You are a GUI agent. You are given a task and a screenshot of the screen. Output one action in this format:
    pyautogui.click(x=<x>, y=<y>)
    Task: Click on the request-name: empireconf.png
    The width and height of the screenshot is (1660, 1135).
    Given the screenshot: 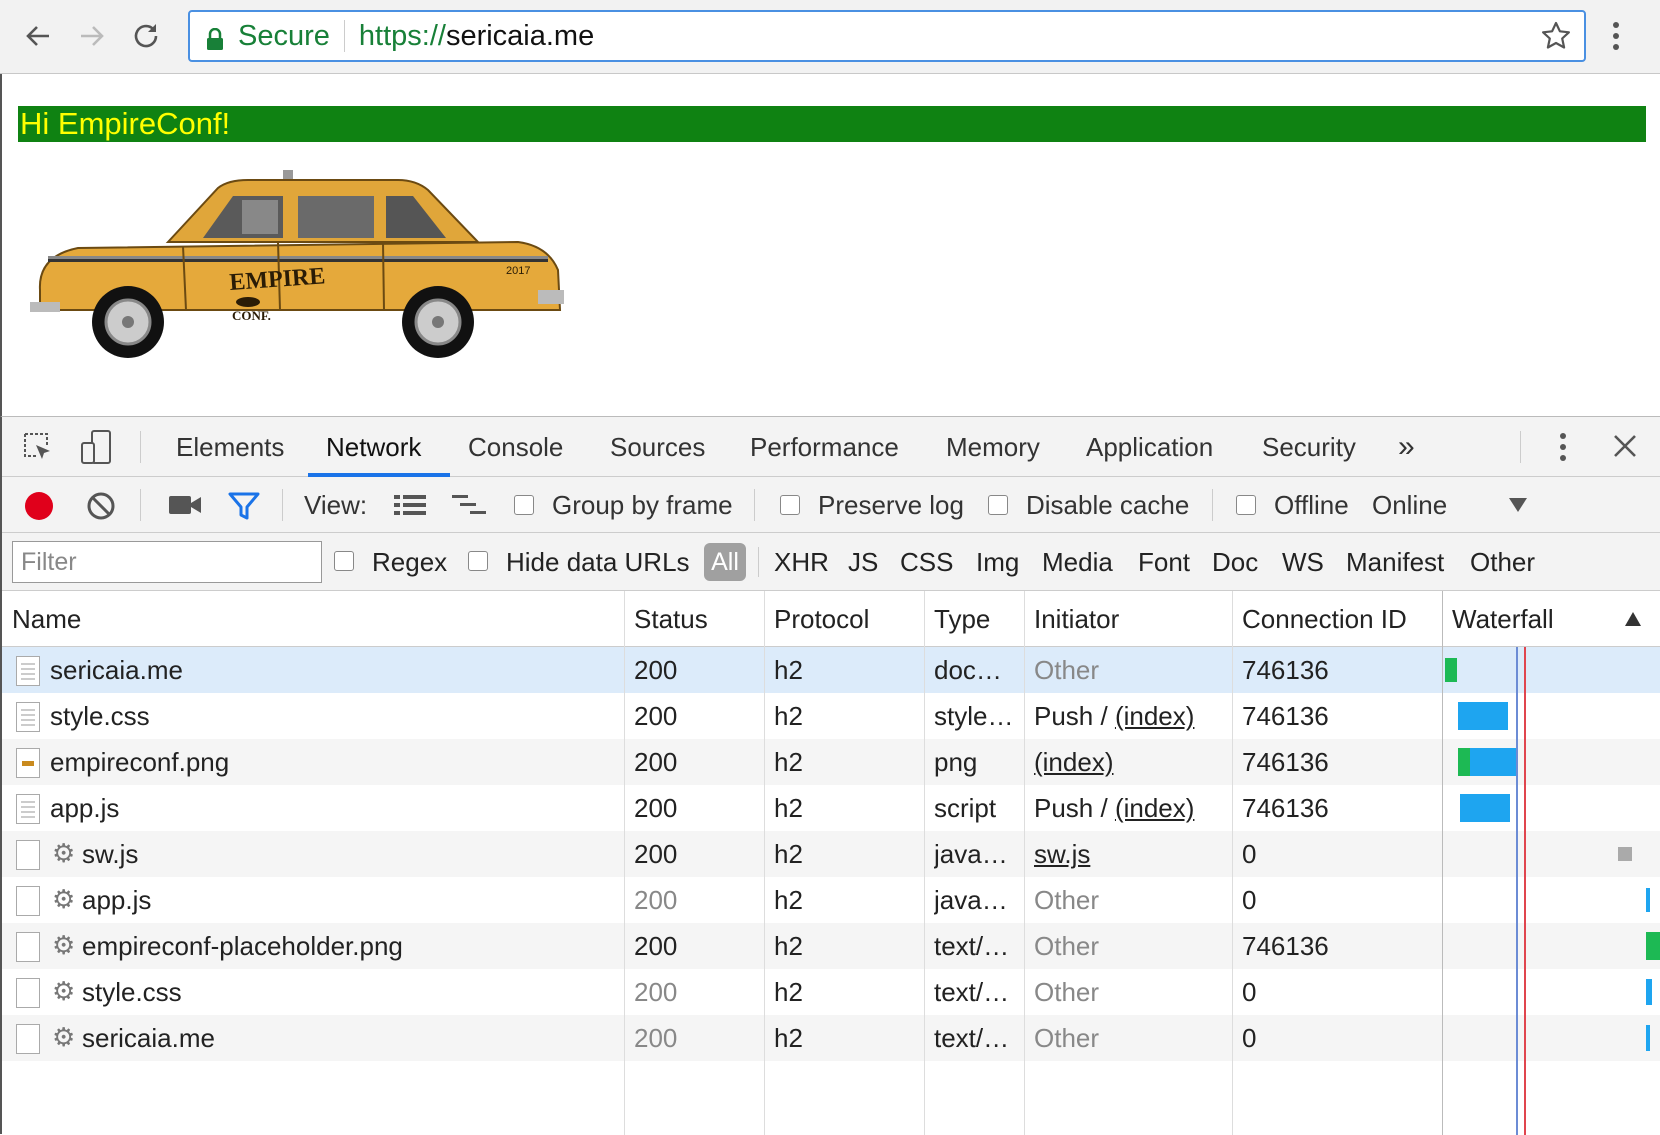 What is the action you would take?
    pyautogui.click(x=331, y=762)
    